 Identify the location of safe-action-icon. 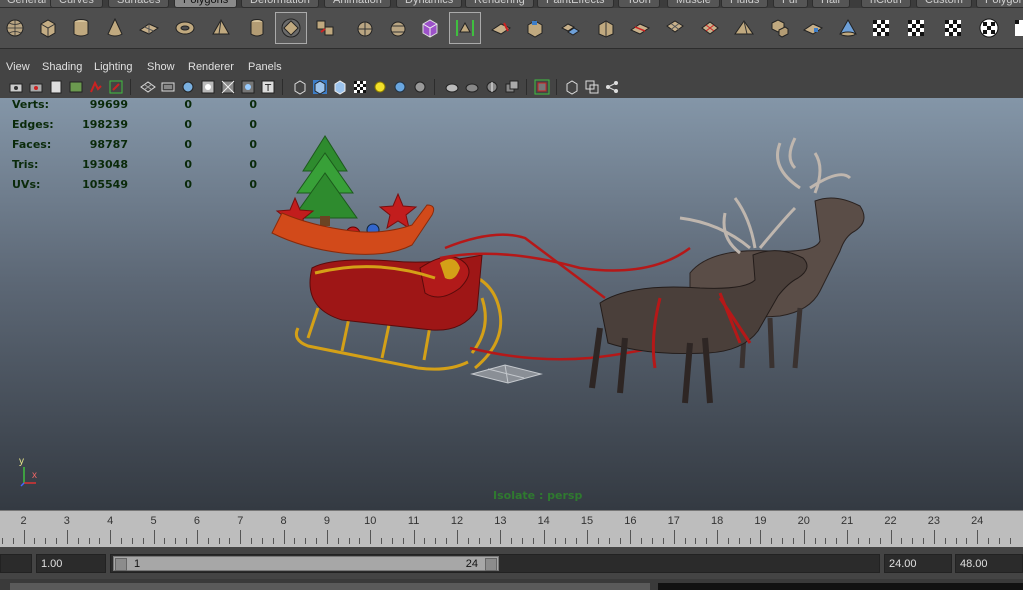
(248, 87).